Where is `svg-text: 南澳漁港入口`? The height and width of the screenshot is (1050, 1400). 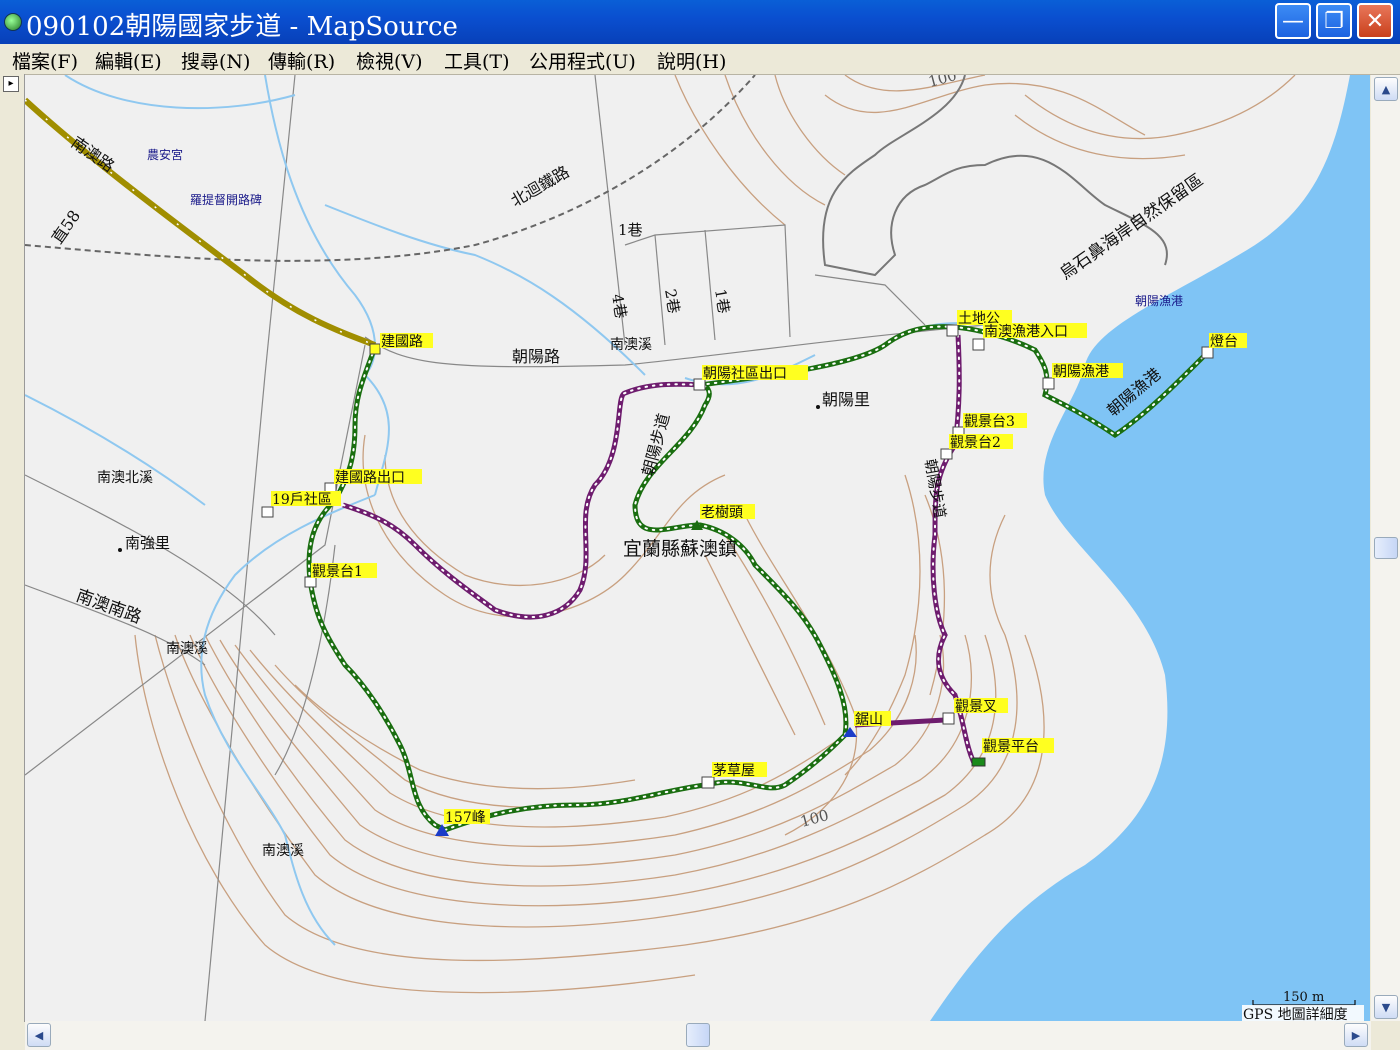
svg-text: 南澳漁港入口 is located at coordinates (1026, 332).